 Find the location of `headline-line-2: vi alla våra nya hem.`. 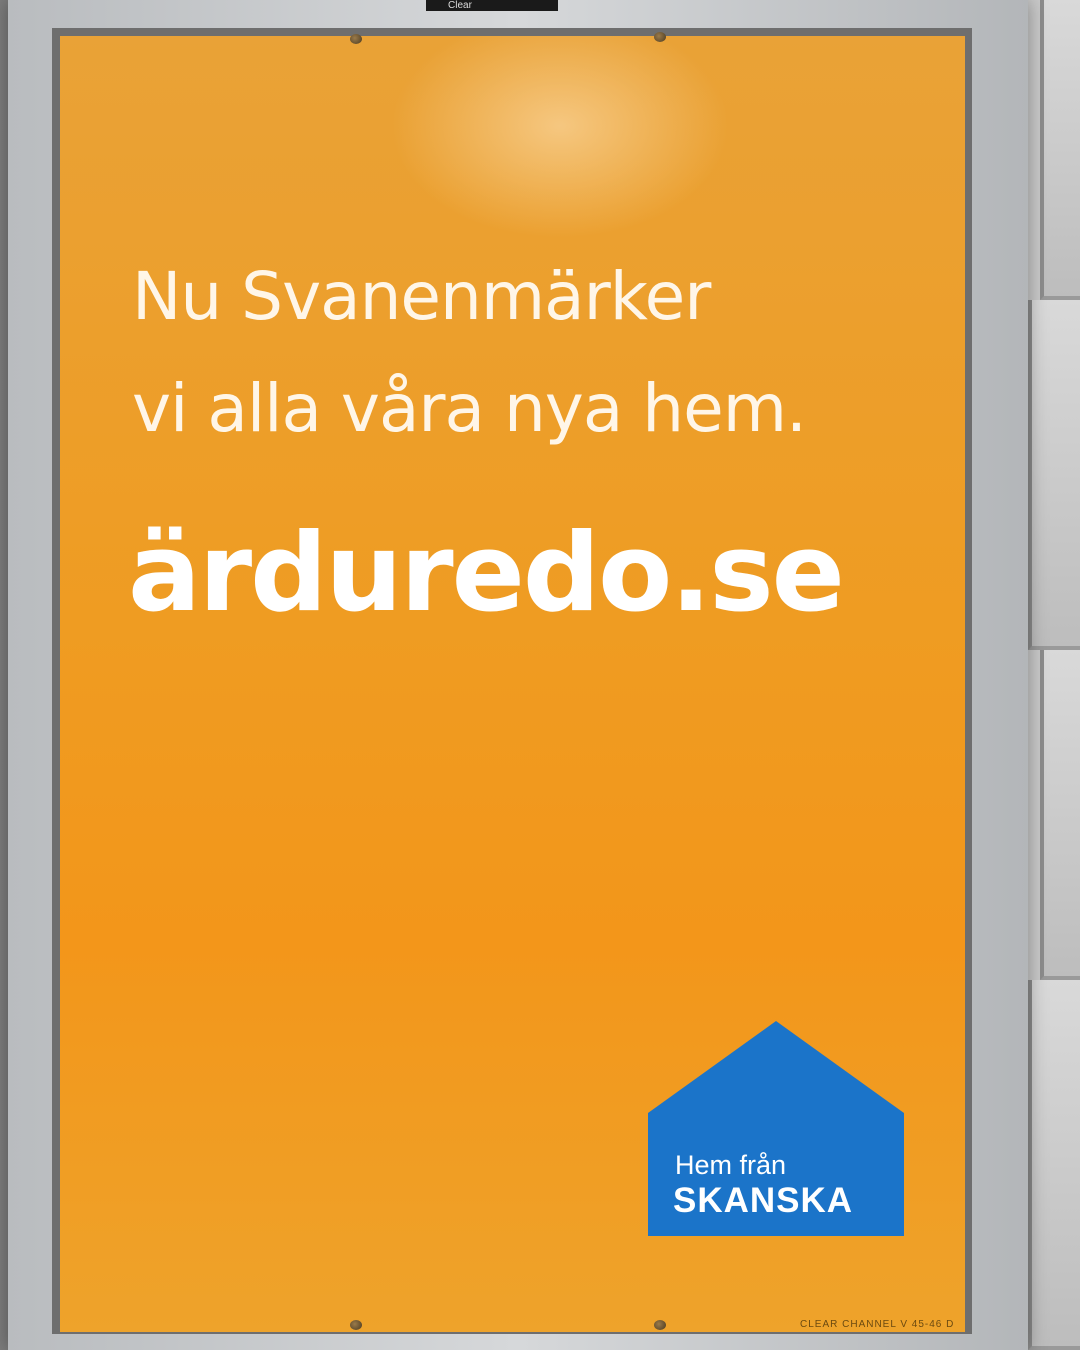

headline-line-2: vi alla våra nya hem. is located at coordinates (469, 408).